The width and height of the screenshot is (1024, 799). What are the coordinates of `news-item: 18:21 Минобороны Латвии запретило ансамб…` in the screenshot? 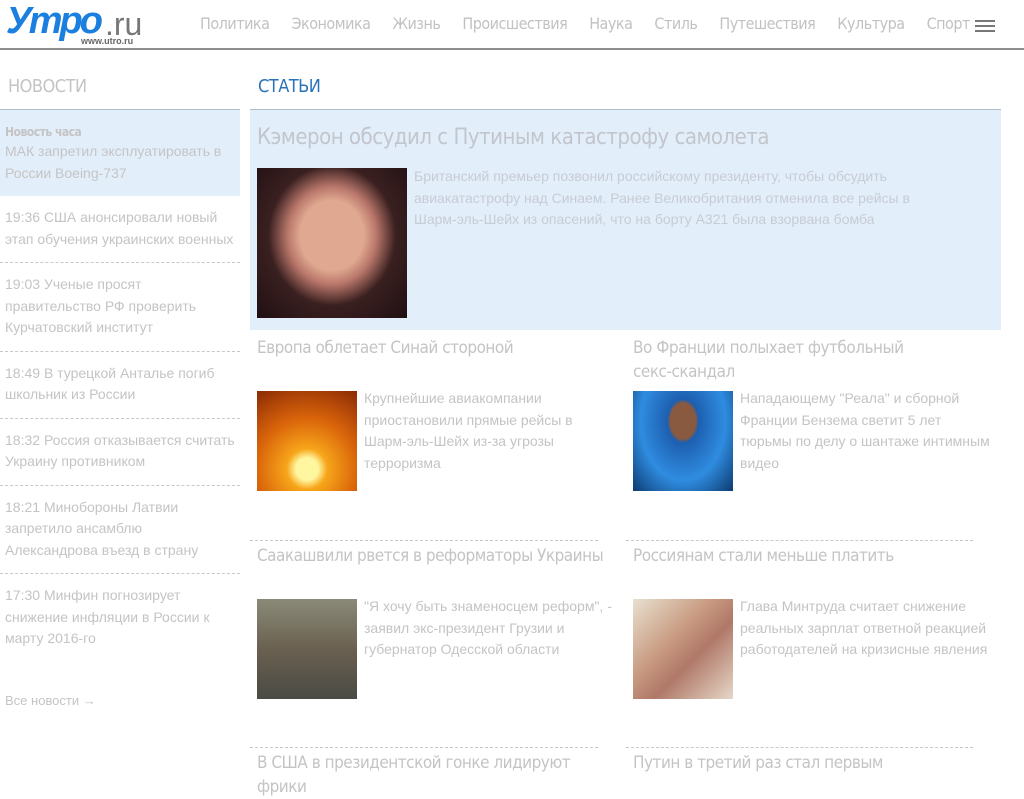 It's located at (120, 530).